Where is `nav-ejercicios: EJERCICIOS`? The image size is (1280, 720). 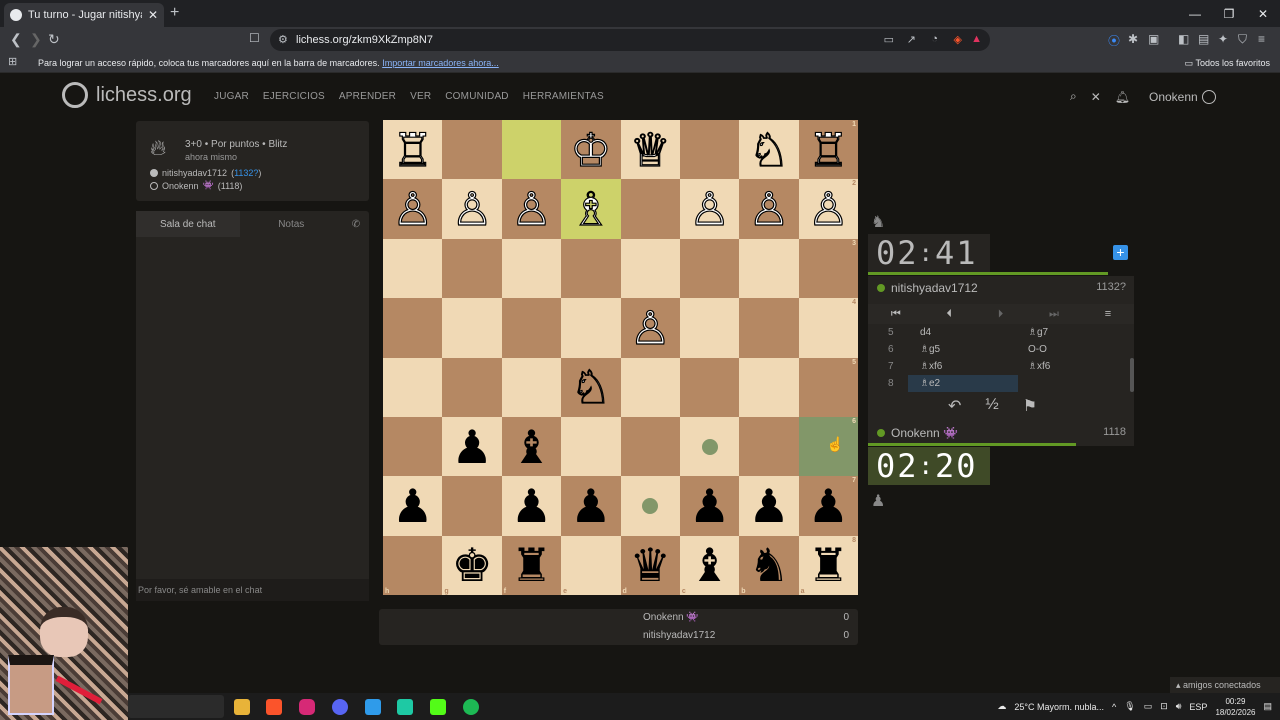
nav-ejercicios: EJERCICIOS is located at coordinates (294, 96).